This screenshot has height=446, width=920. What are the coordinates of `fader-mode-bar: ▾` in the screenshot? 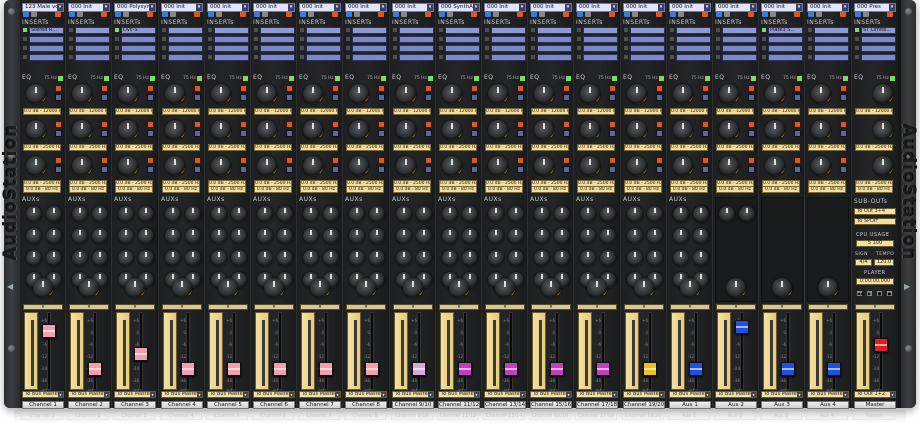 It's located at (413, 307).